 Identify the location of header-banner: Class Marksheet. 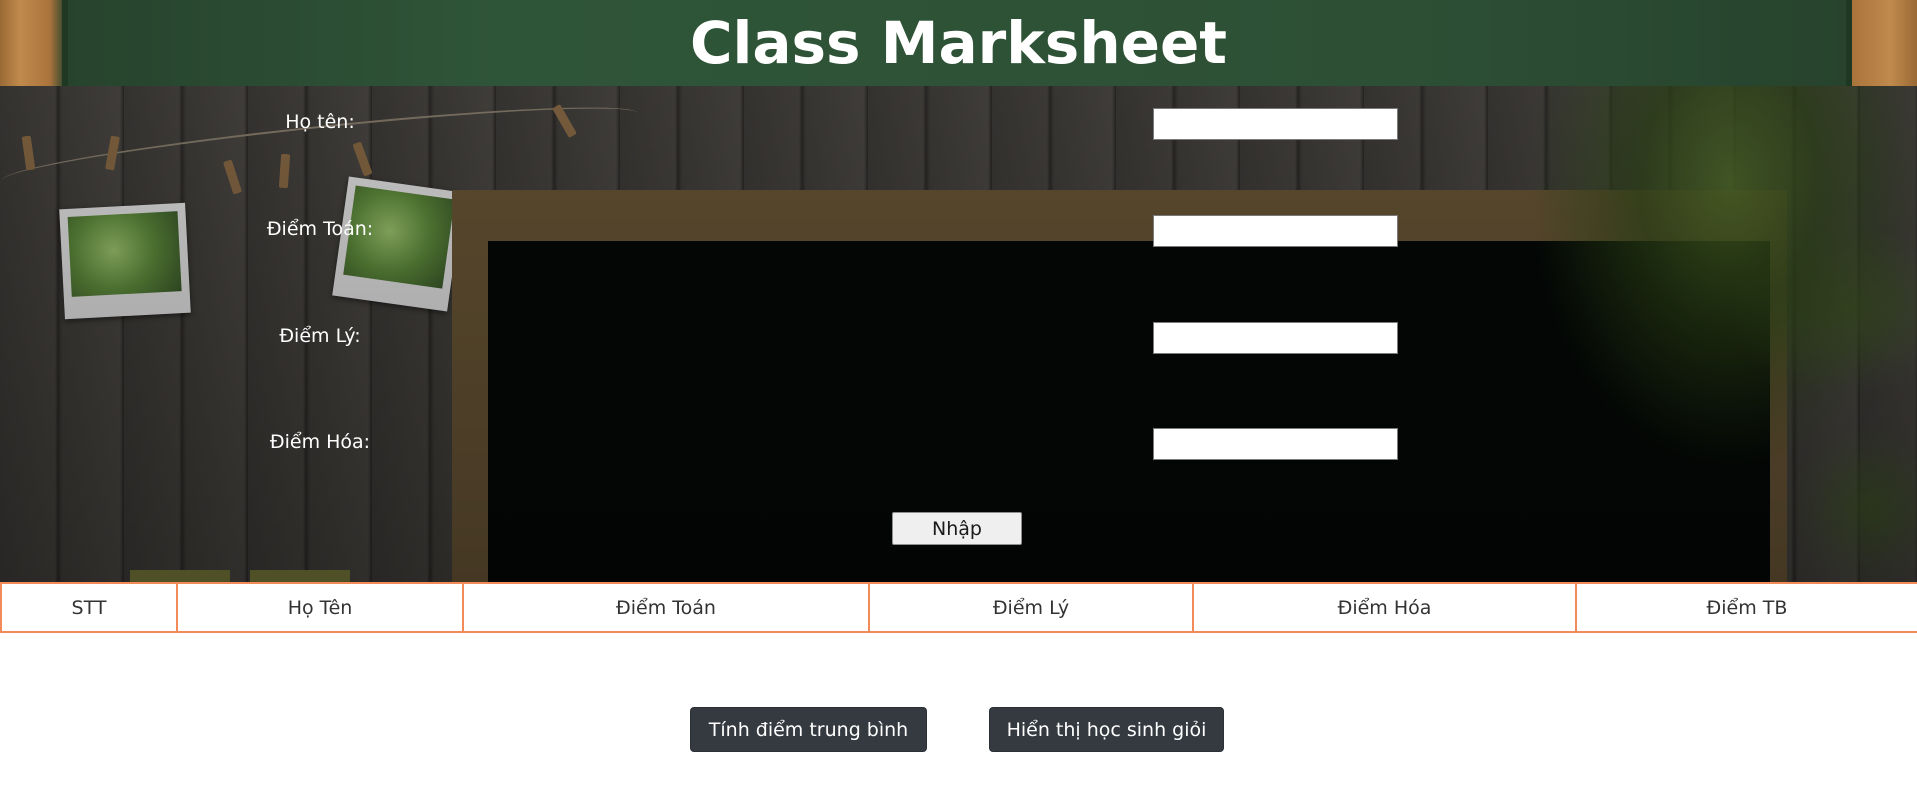
(958, 43).